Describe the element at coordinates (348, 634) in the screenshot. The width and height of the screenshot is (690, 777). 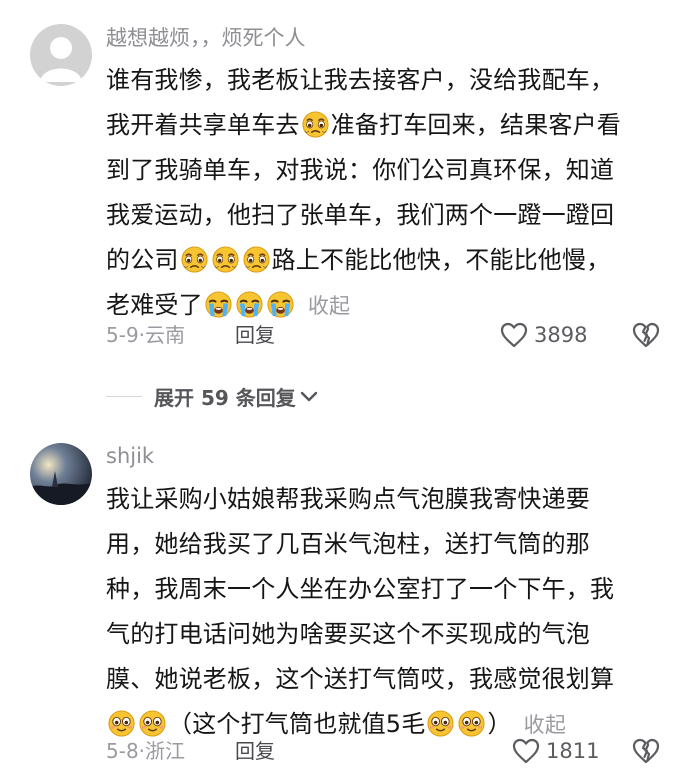
I see `comment-text-segment: 气的打电话问她为啥要买这个不买现成的气泡` at that location.